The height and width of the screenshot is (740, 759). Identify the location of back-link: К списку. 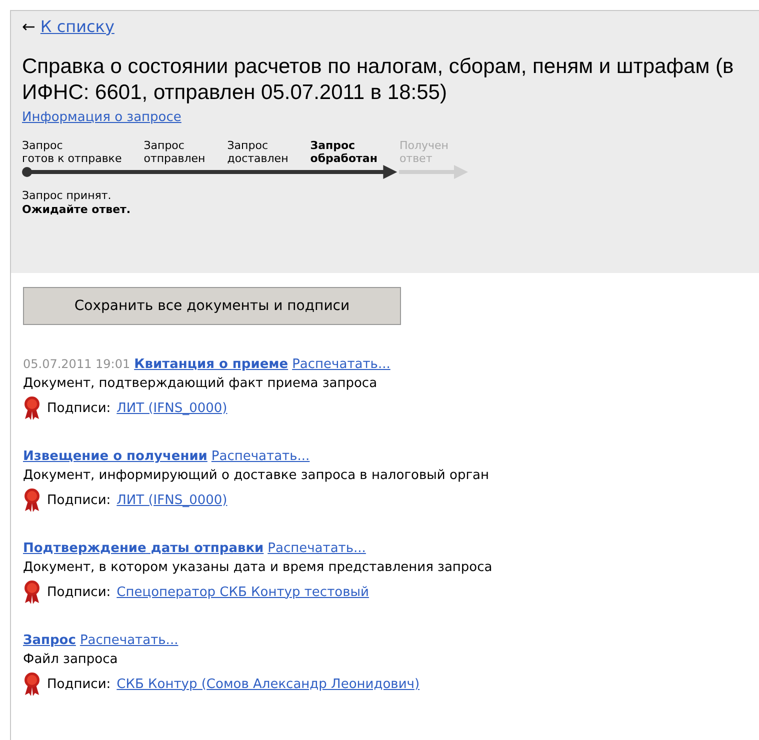
(77, 26).